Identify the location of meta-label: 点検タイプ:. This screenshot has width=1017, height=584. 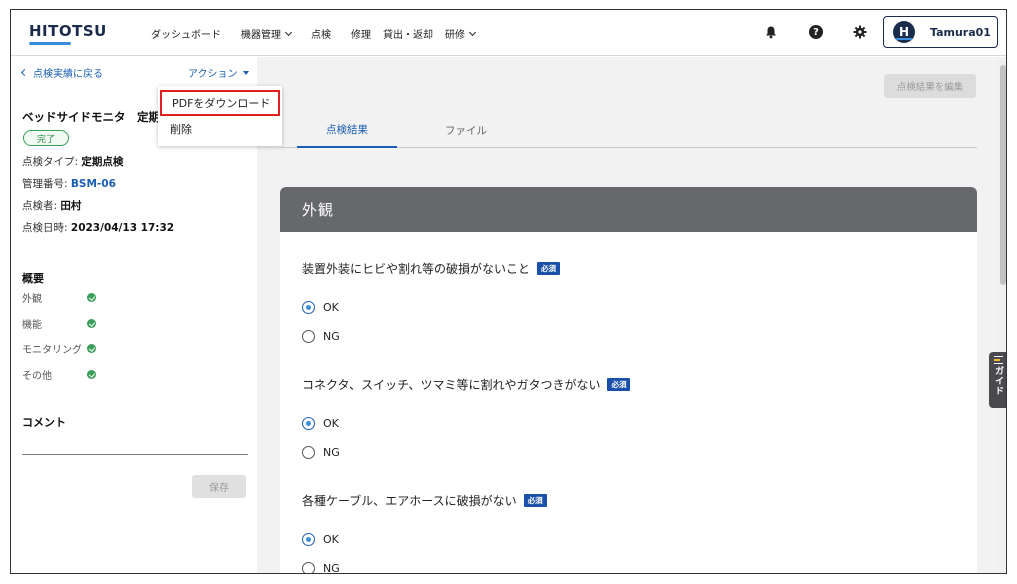
(52, 162).